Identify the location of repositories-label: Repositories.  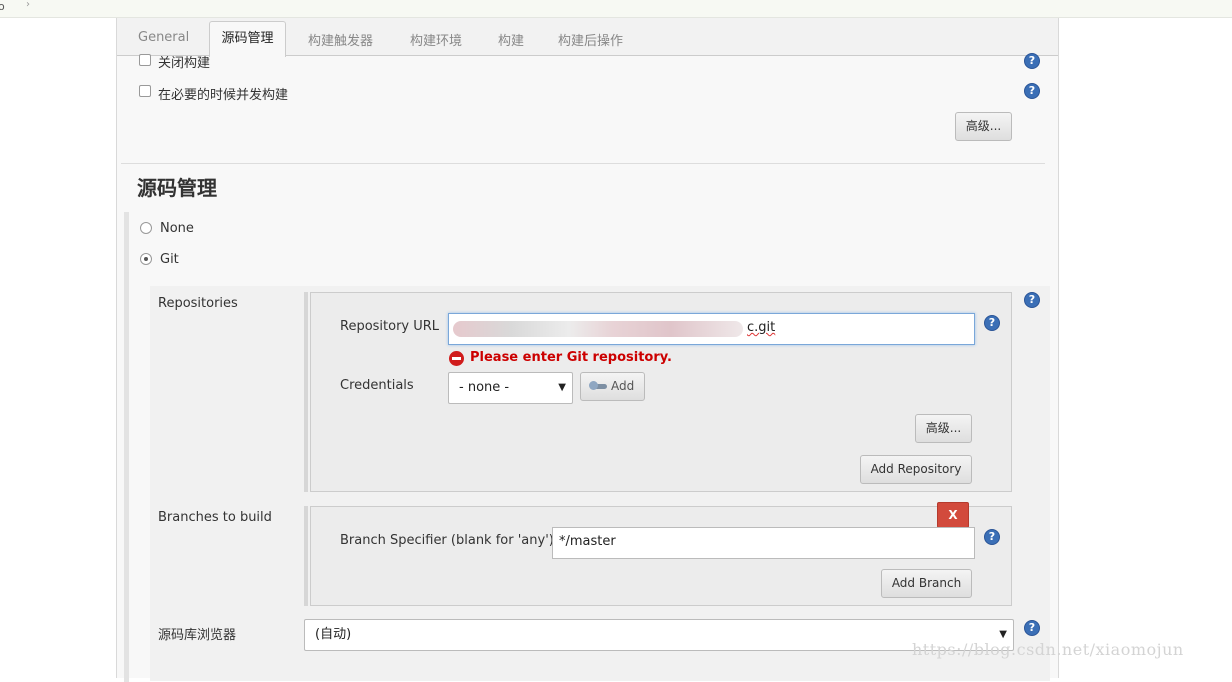
(198, 303).